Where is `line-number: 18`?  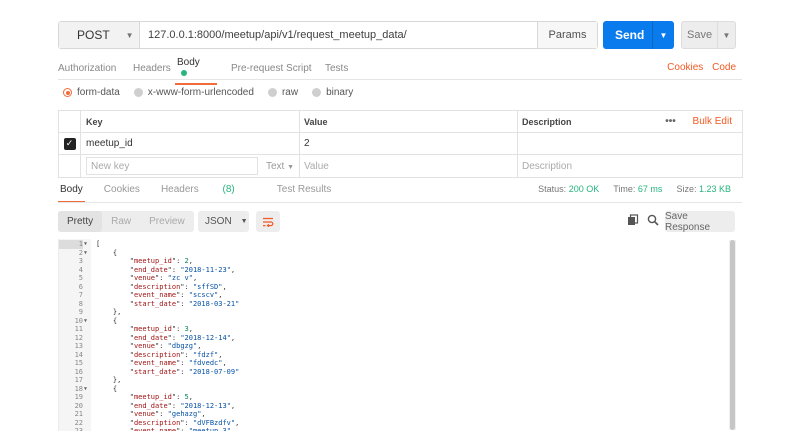 line-number: 18 is located at coordinates (78, 388).